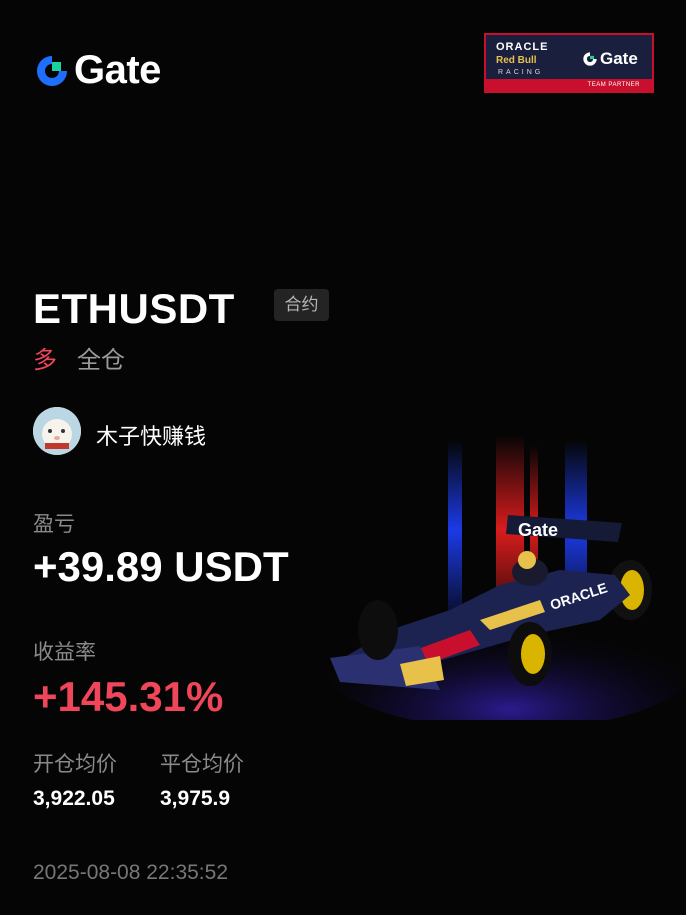 The image size is (686, 915). What do you see at coordinates (569, 63) in the screenshot?
I see `team-partner-badge: ORACLE Red Bull RACING Gate TEAM PARTNER` at bounding box center [569, 63].